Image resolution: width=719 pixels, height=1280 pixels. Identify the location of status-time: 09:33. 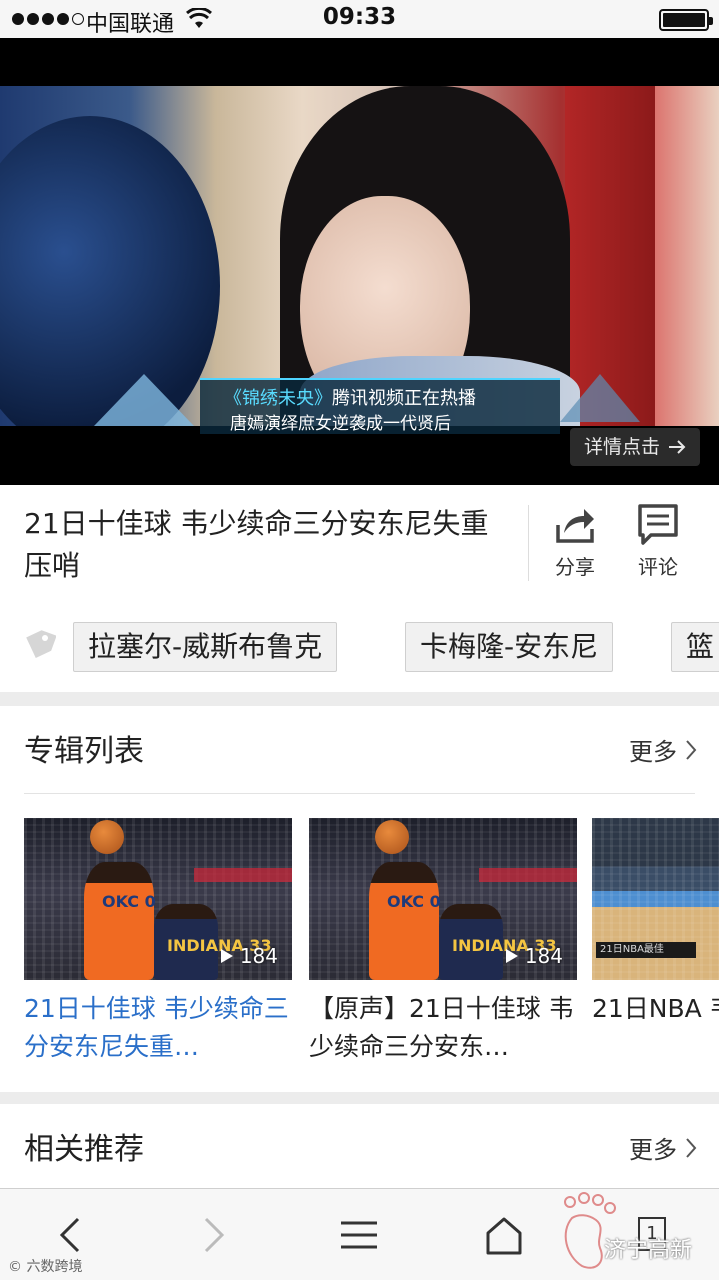
(359, 17).